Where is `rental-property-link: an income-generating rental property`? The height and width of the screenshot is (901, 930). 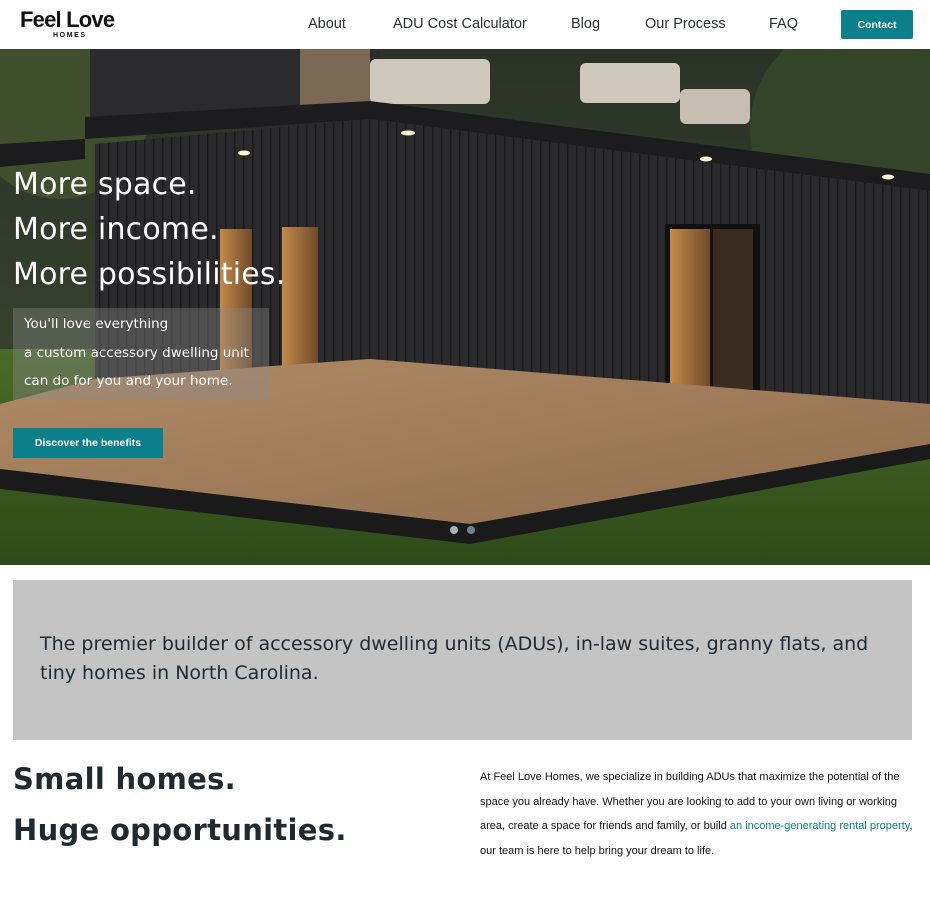 rental-property-link: an income-generating rental property is located at coordinates (820, 826).